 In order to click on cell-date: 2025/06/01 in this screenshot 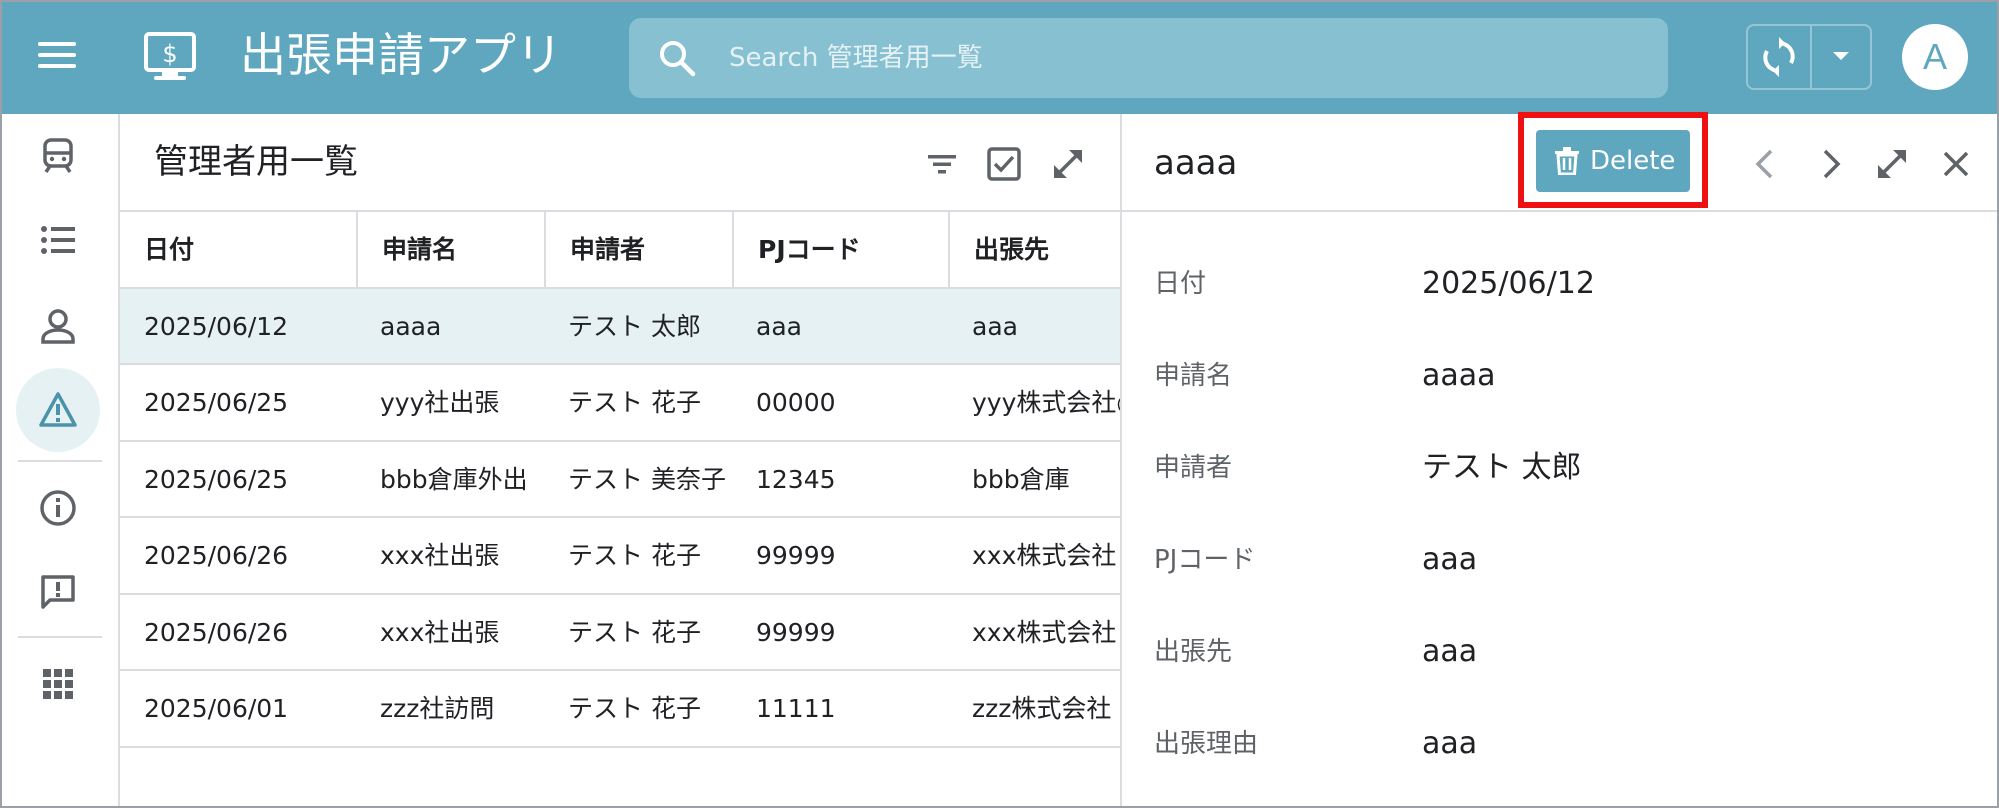, I will do `click(216, 708)`.